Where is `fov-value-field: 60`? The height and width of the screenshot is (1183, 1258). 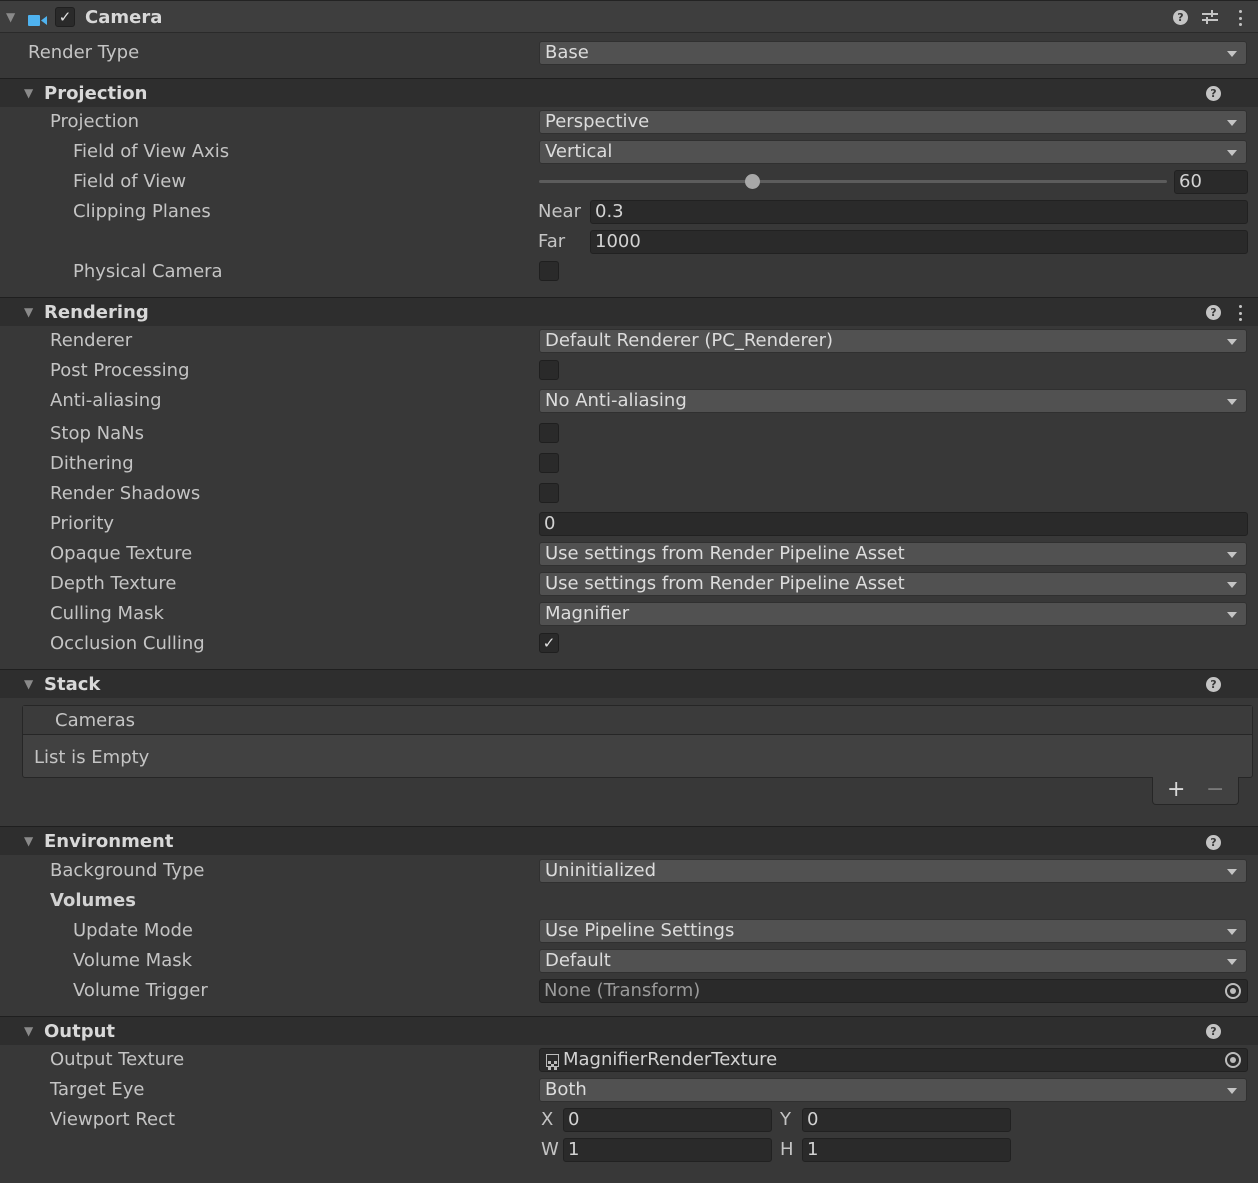 fov-value-field: 60 is located at coordinates (1211, 182).